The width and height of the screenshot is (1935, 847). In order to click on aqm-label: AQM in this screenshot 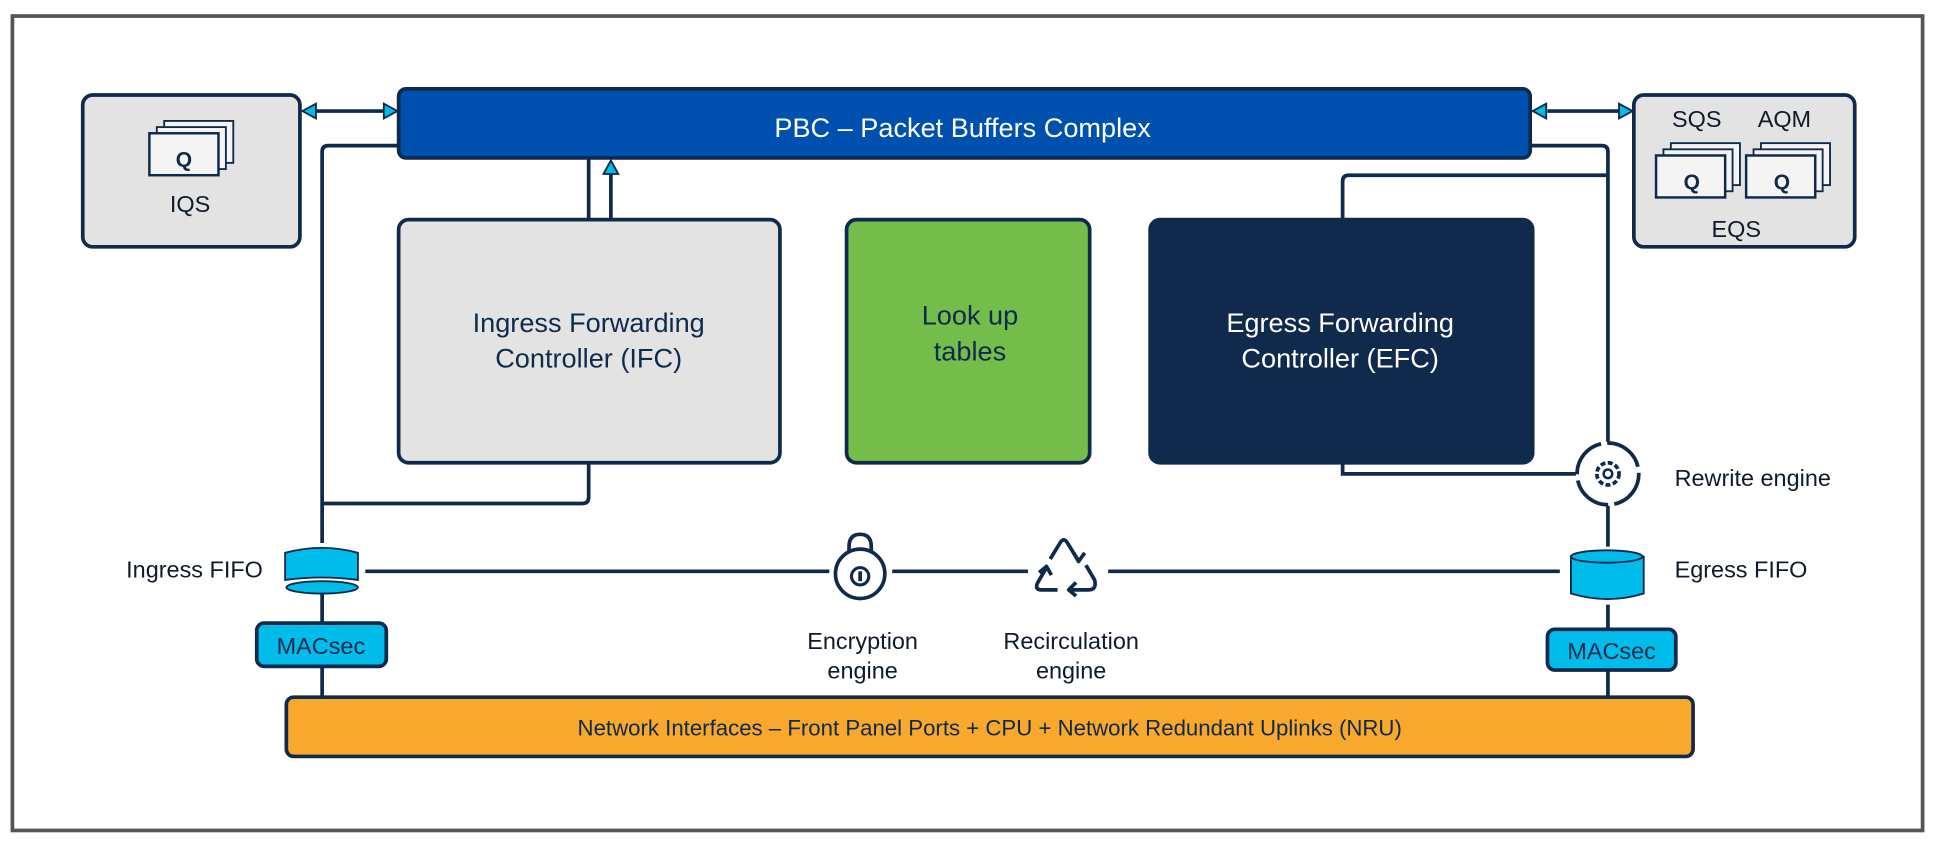, I will do `click(1784, 119)`.